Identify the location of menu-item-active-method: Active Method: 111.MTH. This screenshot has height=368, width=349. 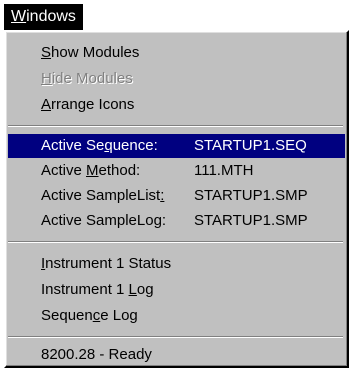
(176, 171).